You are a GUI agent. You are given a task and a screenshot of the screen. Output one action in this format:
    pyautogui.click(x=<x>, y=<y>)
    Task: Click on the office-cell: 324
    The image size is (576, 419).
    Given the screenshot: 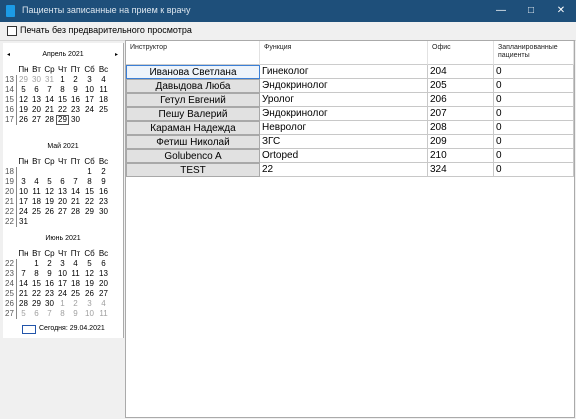 What is the action you would take?
    pyautogui.click(x=461, y=170)
    